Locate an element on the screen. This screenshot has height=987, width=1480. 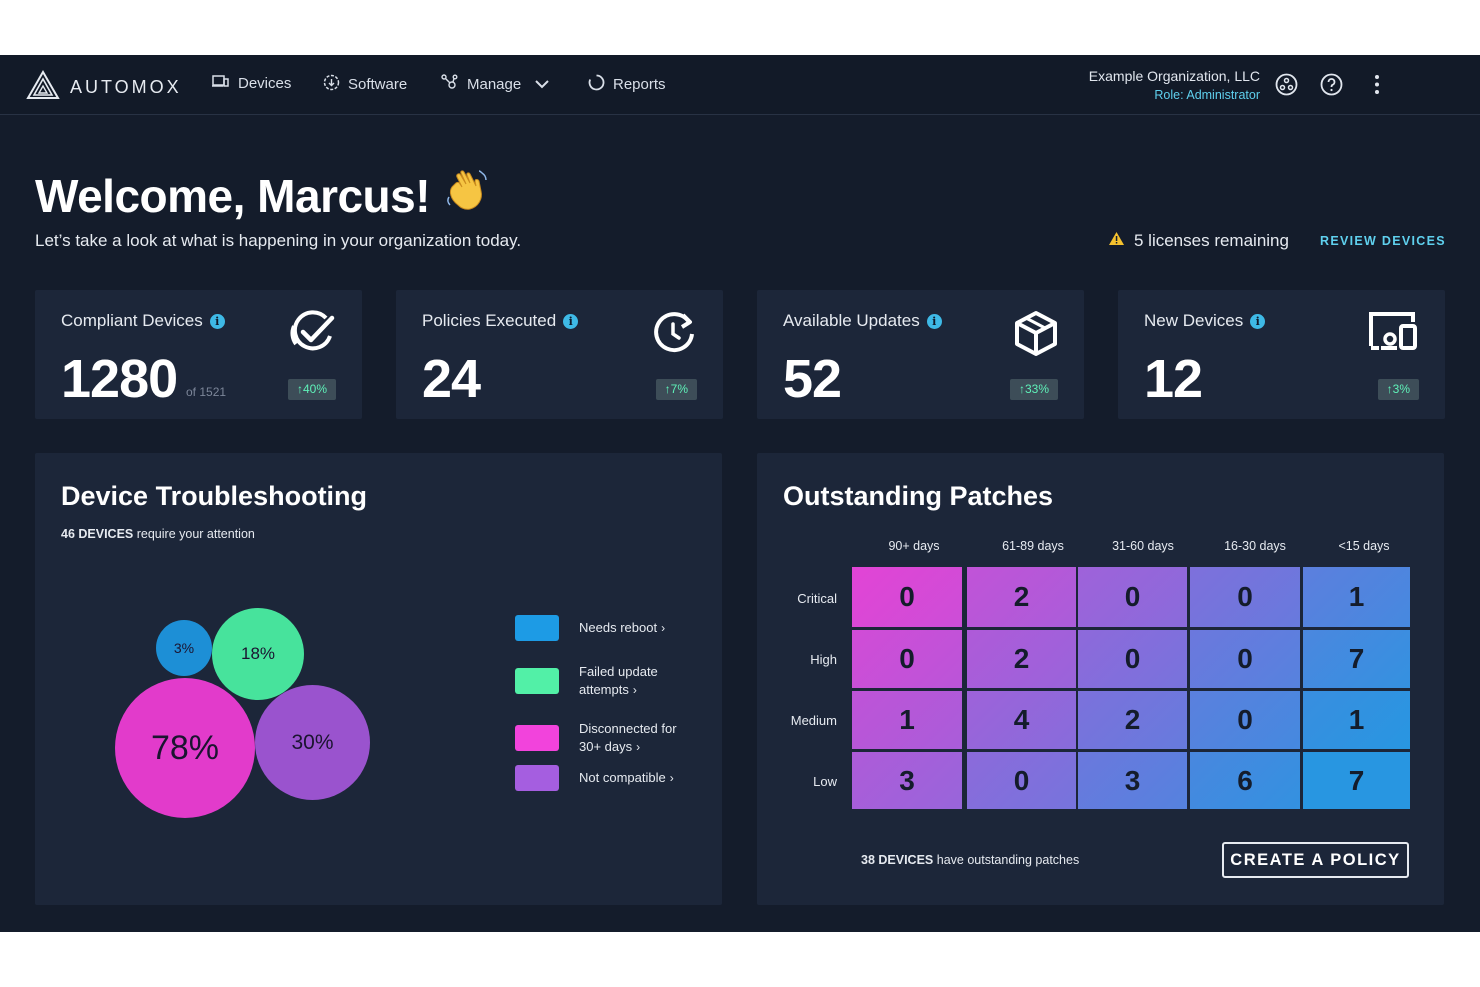
nav-devices: Devices is located at coordinates (251, 83).